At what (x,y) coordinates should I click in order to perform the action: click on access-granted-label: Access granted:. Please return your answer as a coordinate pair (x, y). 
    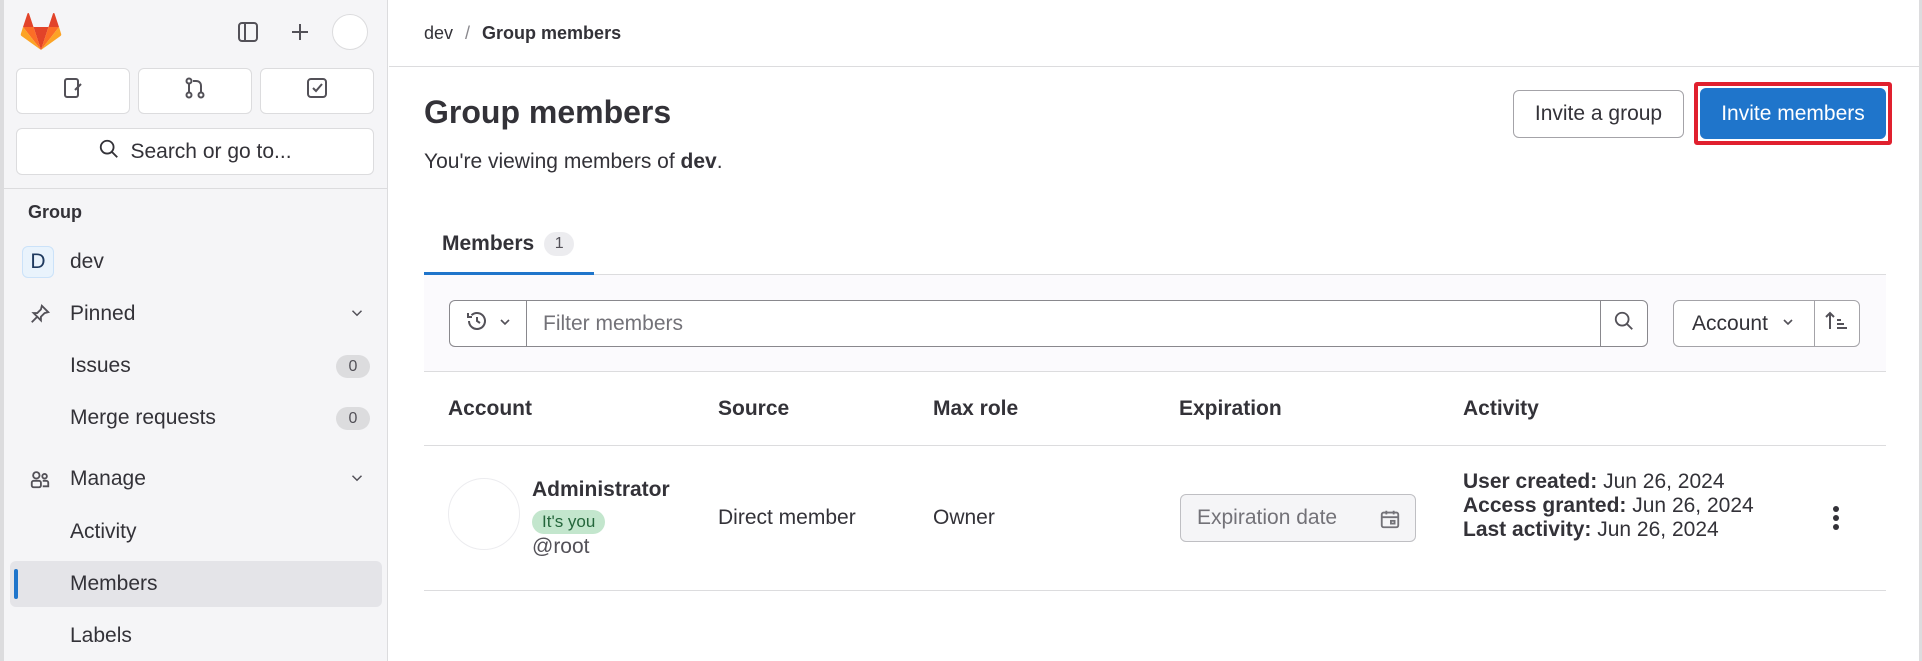
    Looking at the image, I should click on (1545, 505).